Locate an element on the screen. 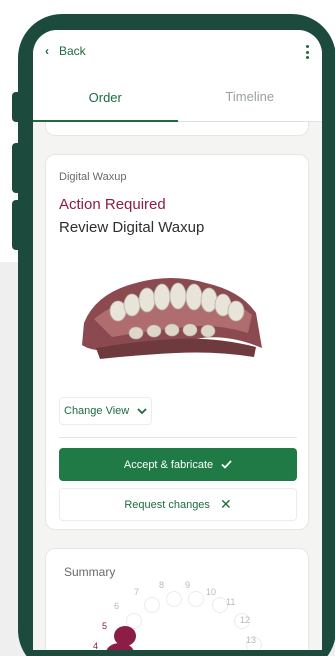  back-button: ‹ Back is located at coordinates (65, 51).